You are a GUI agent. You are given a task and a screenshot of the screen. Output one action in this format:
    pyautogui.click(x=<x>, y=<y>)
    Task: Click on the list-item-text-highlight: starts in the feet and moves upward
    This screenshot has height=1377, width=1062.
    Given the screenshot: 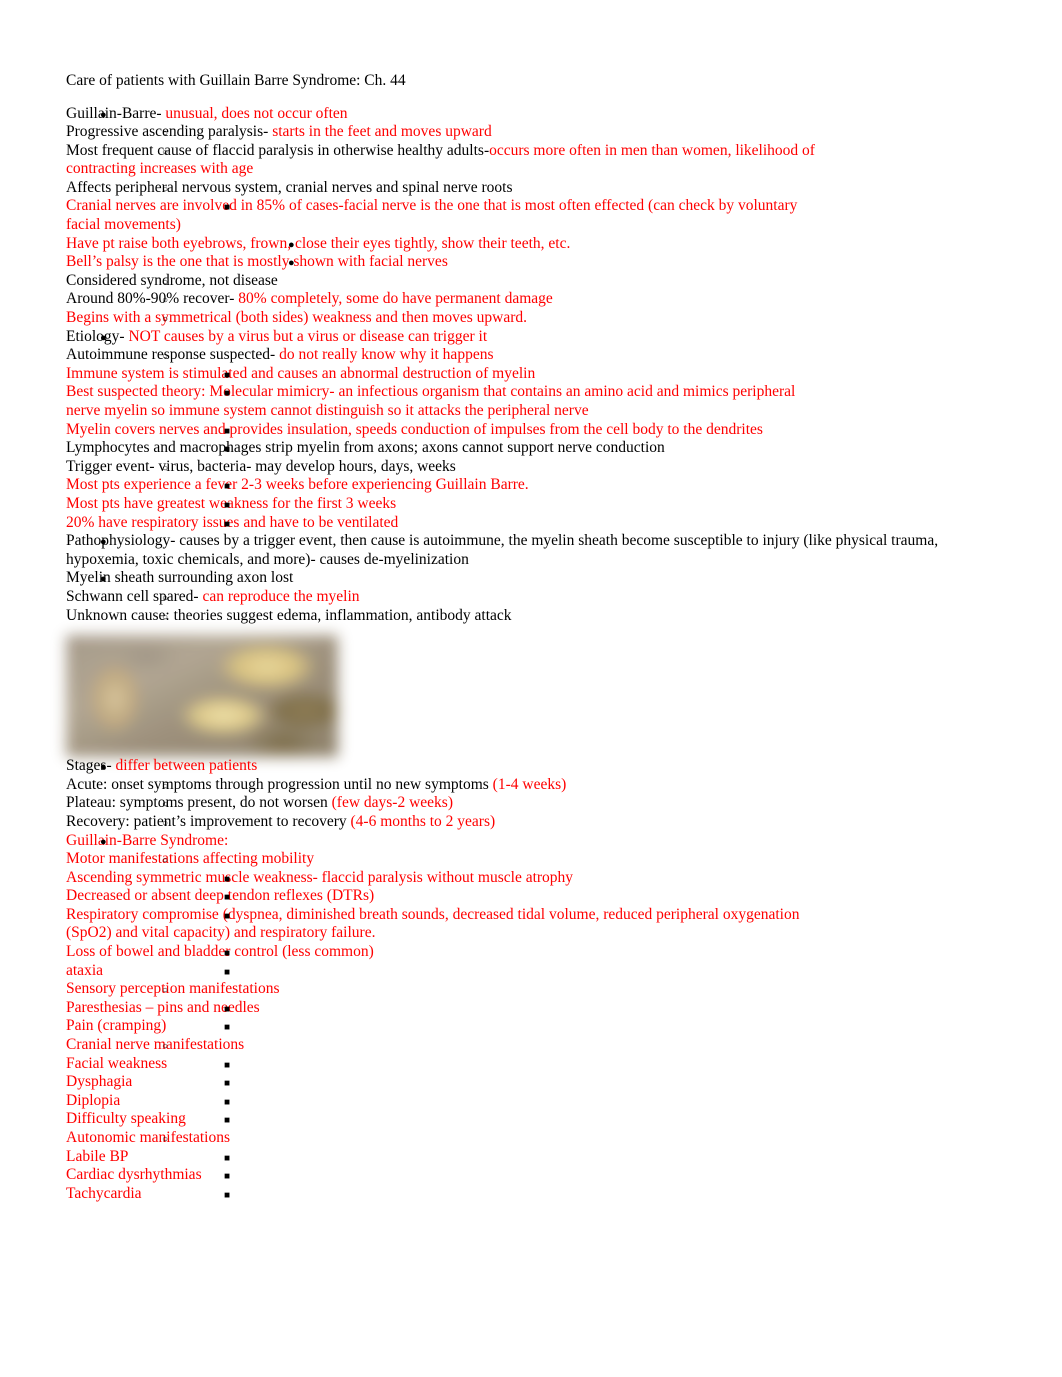 What is the action you would take?
    pyautogui.click(x=382, y=132)
    